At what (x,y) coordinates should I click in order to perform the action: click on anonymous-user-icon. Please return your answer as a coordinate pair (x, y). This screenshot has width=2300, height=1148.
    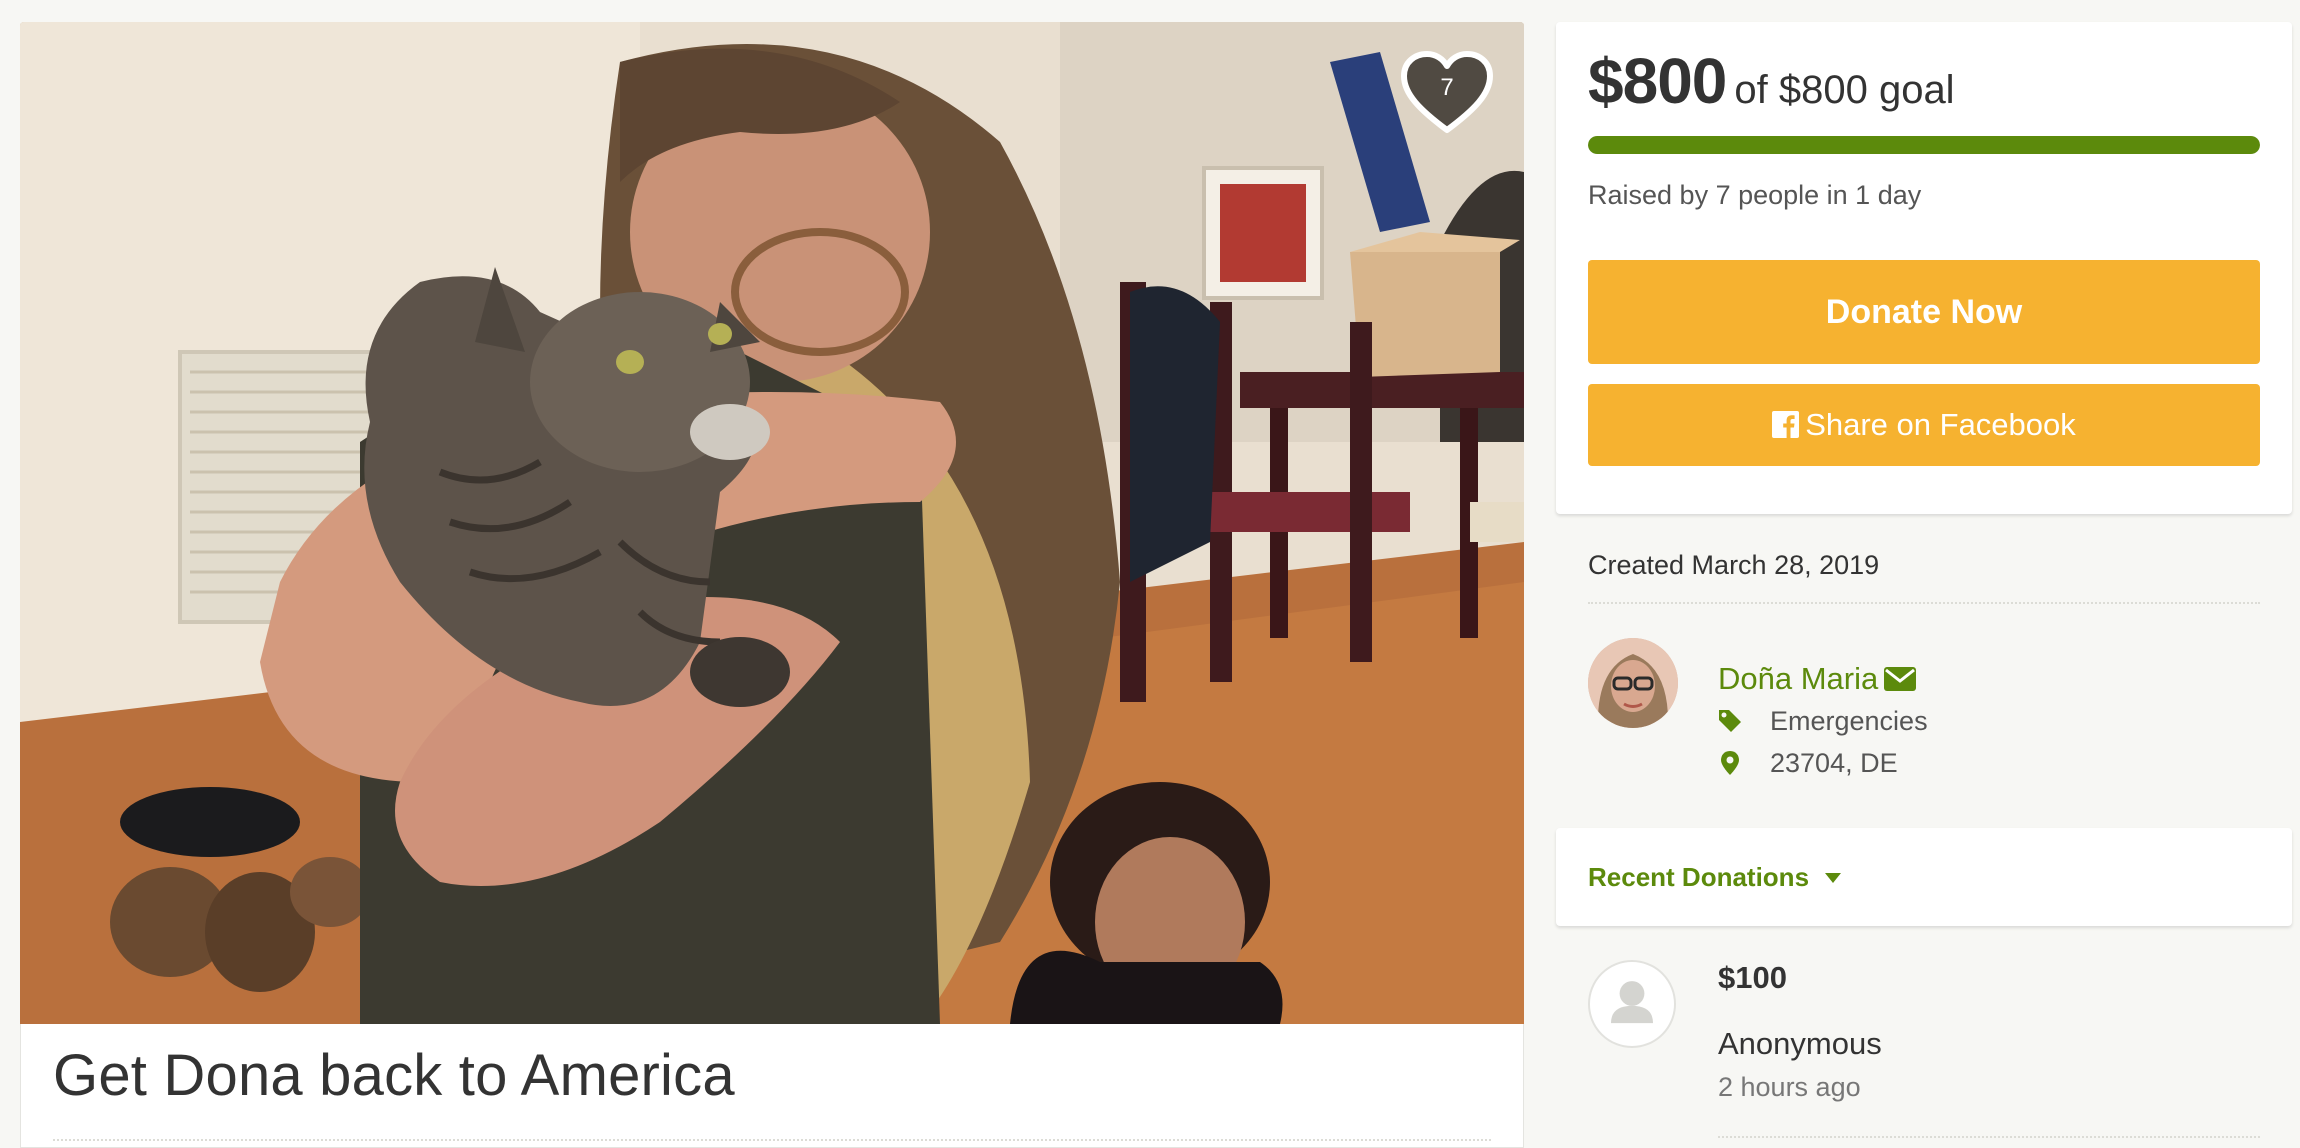
    Looking at the image, I should click on (1632, 1002).